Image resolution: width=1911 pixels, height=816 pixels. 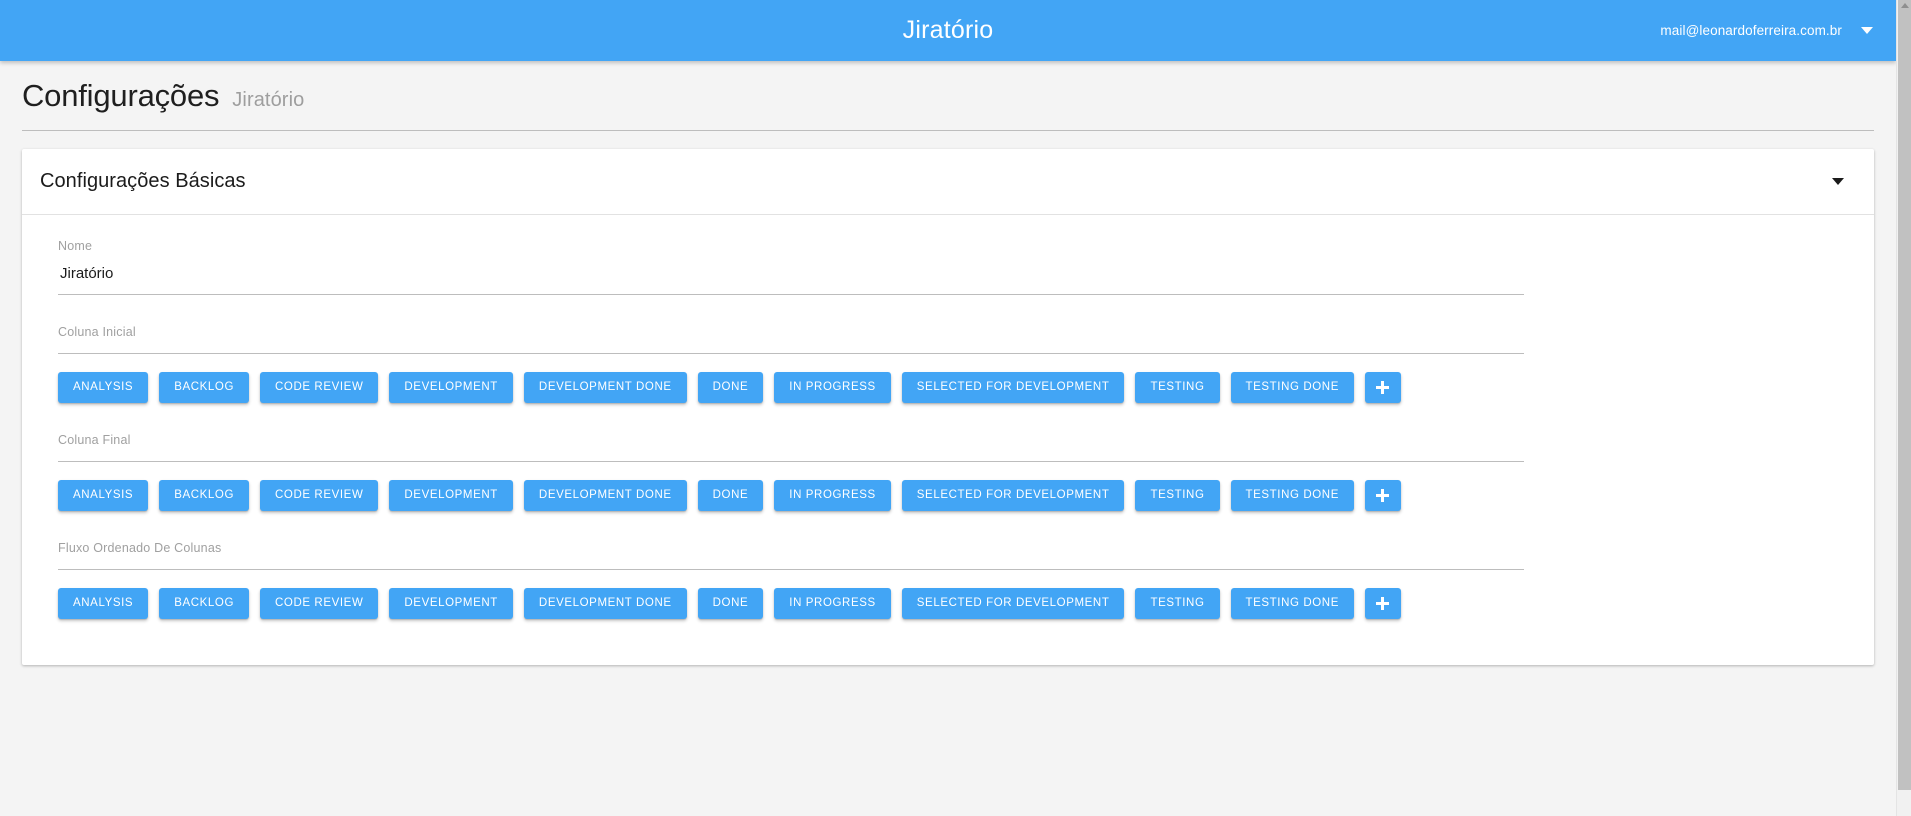 What do you see at coordinates (268, 100) in the screenshot?
I see `page-subtitle: Jiratório` at bounding box center [268, 100].